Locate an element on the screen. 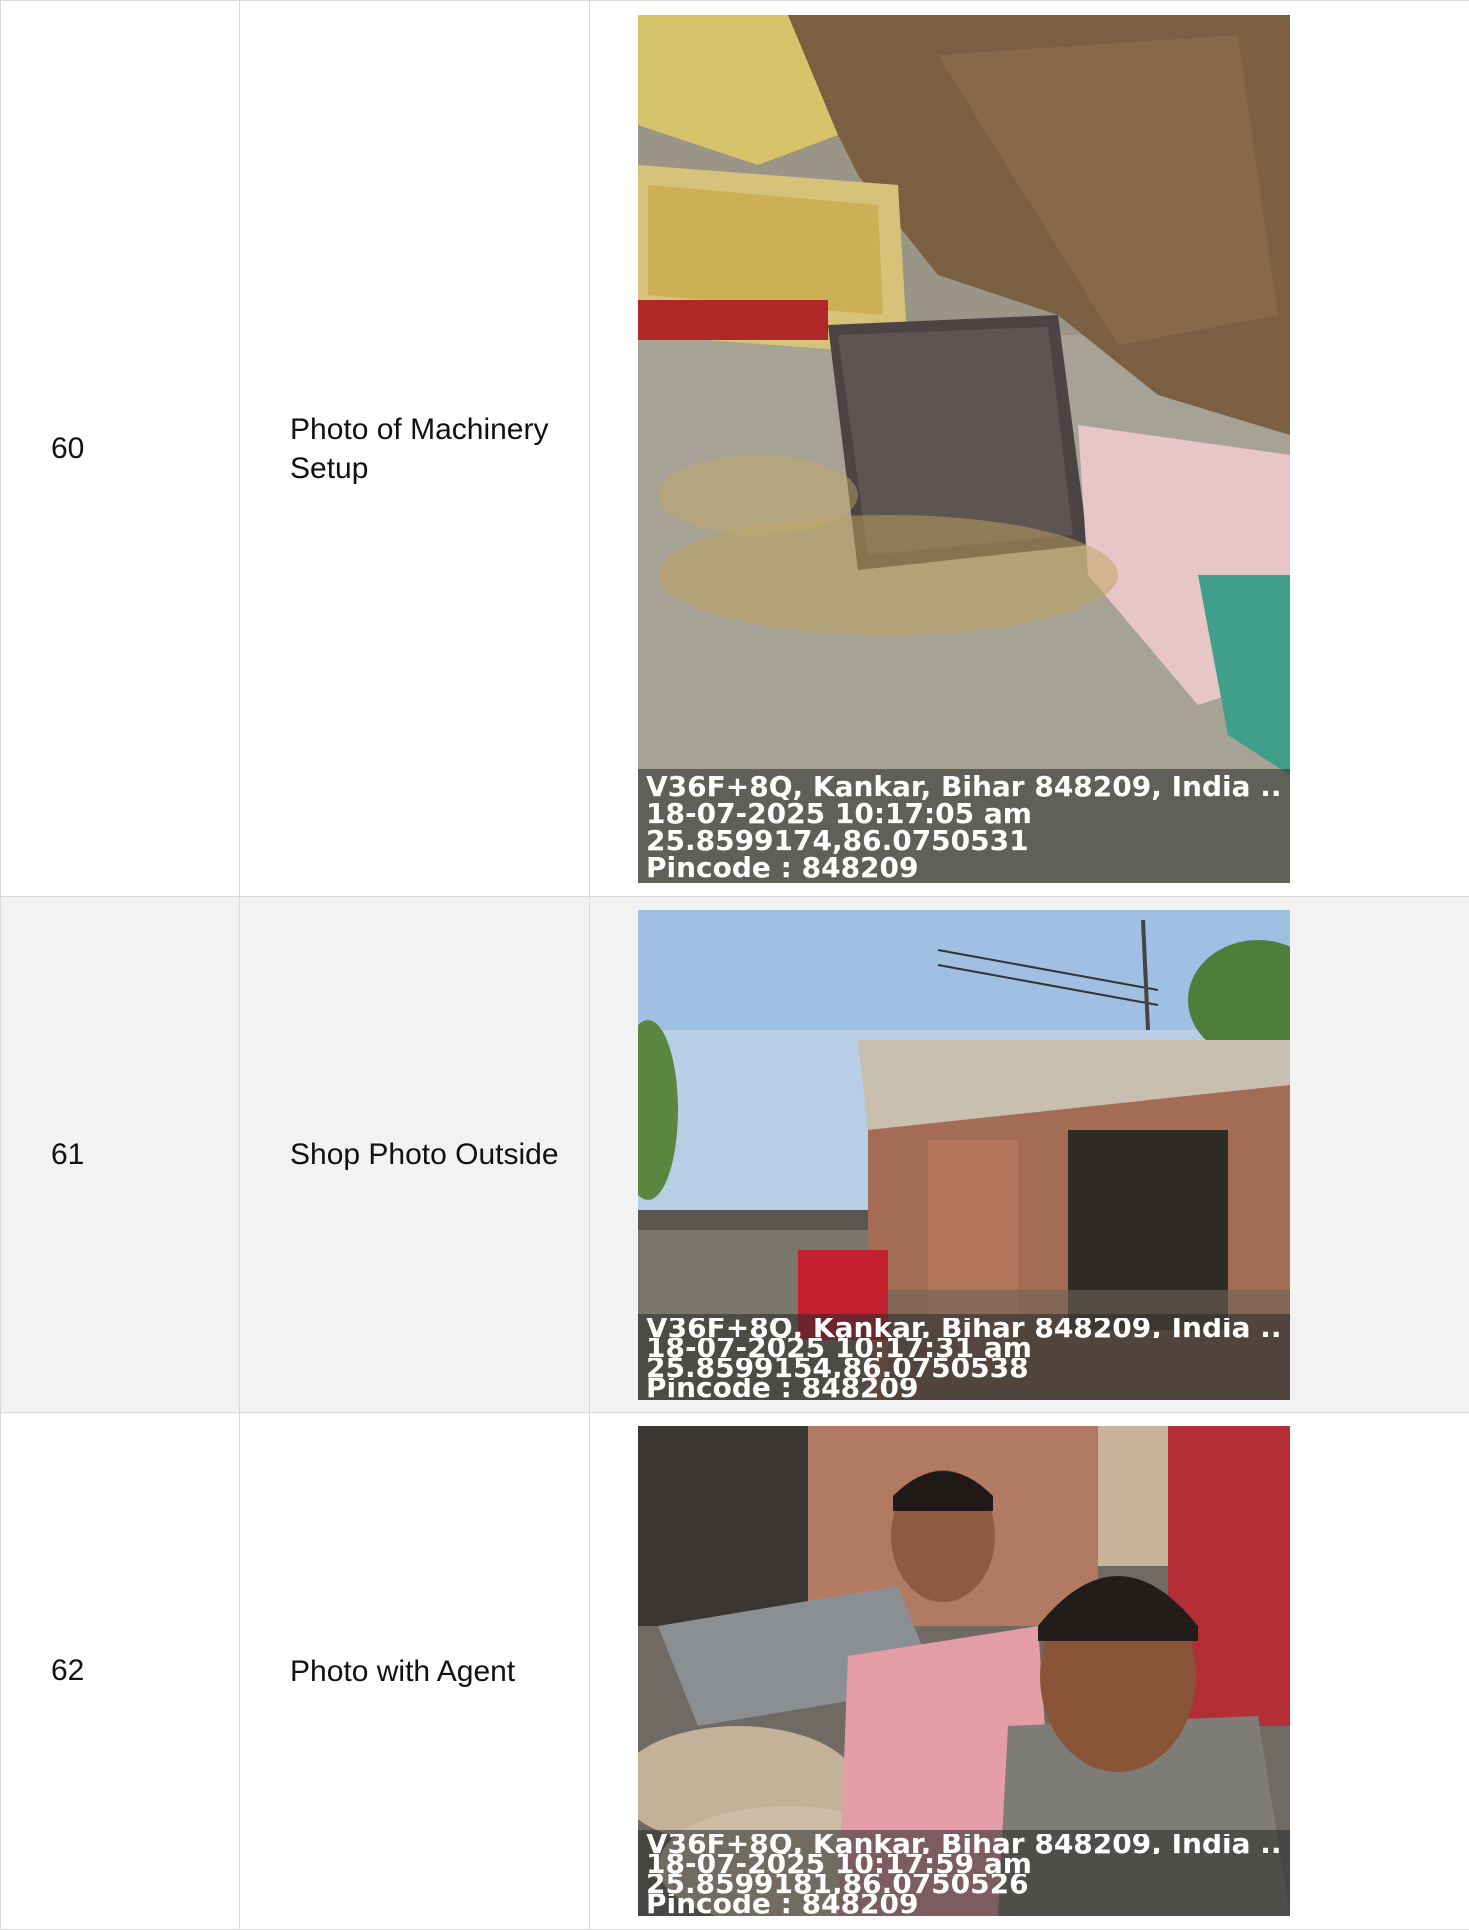 The height and width of the screenshot is (1930, 1469). photo-label: Shop Photo Outside is located at coordinates (424, 1154).